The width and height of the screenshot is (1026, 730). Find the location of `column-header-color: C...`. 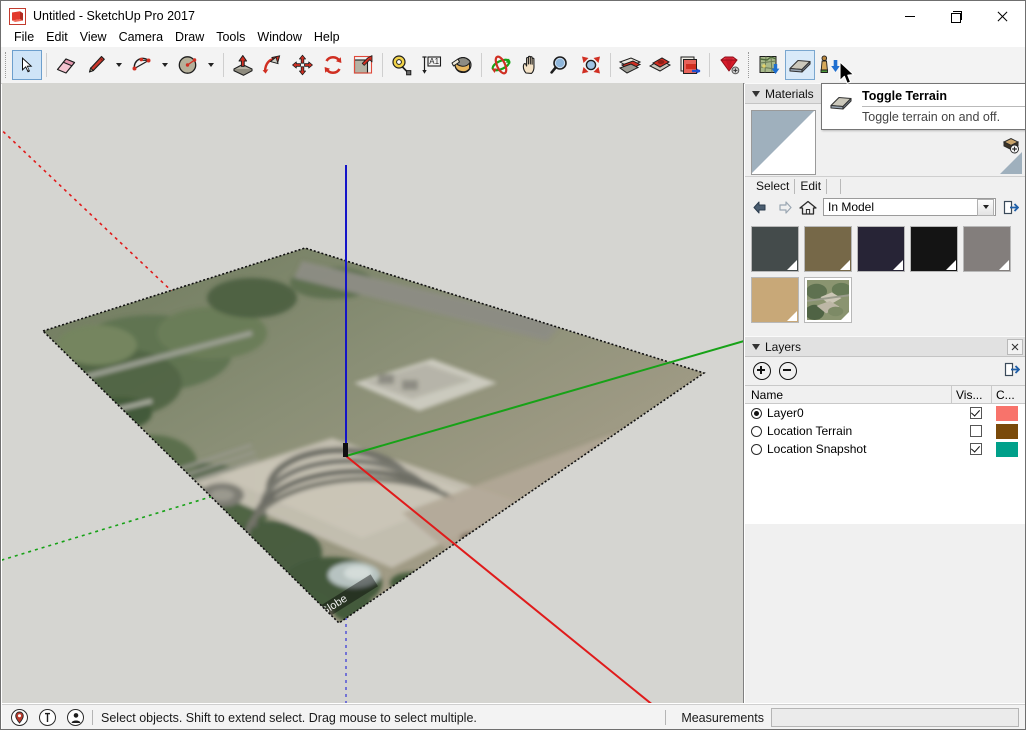

column-header-color: C... is located at coordinates (1008, 394).